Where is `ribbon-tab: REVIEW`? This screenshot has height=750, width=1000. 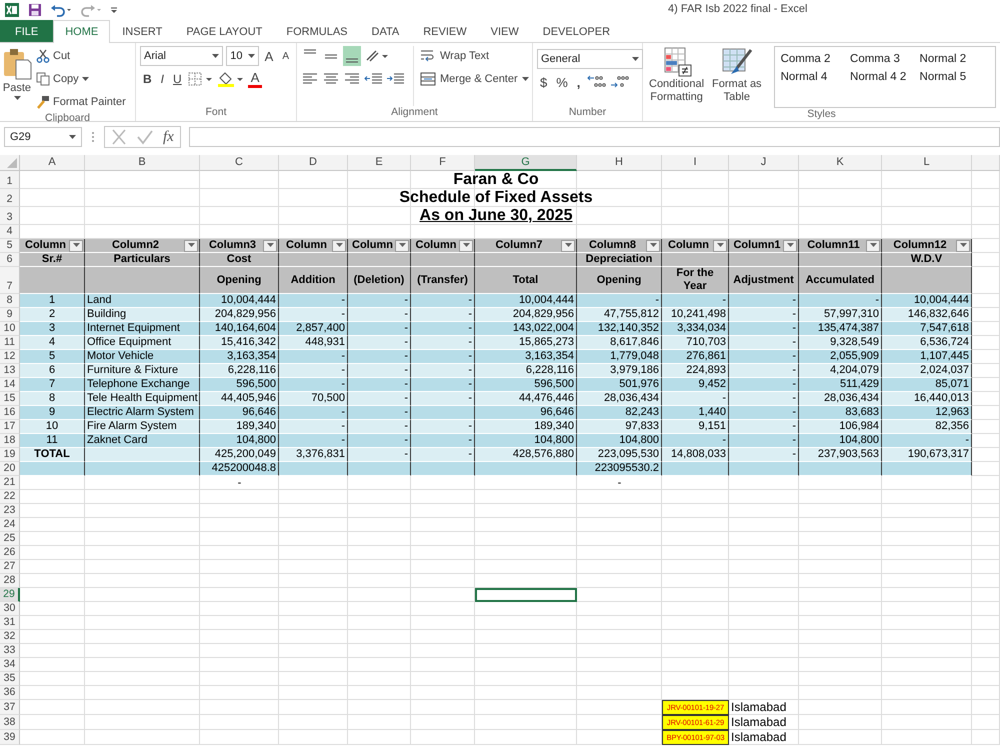 ribbon-tab: REVIEW is located at coordinates (445, 31).